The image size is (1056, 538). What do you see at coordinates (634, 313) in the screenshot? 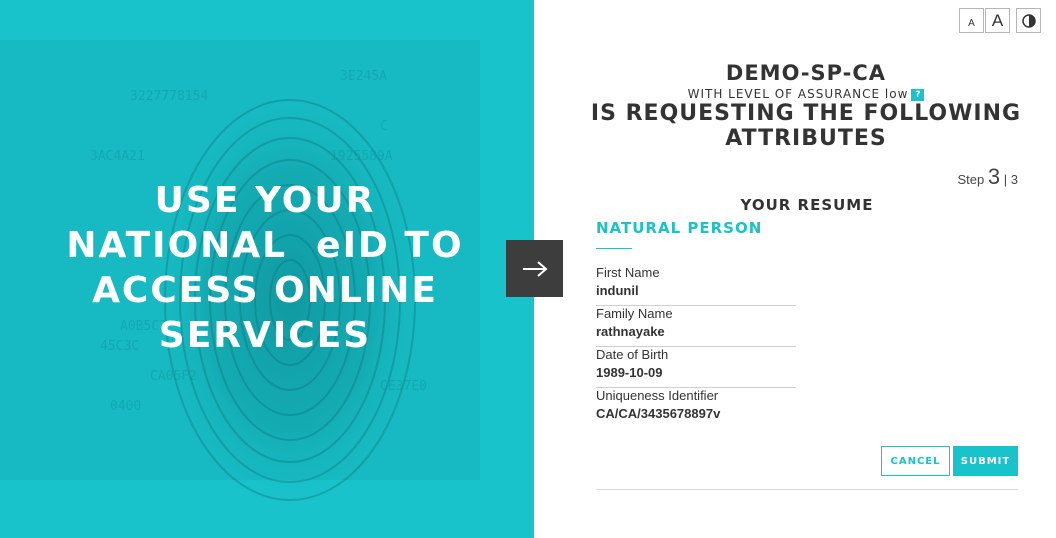
I see `attribute-label: Family Name` at bounding box center [634, 313].